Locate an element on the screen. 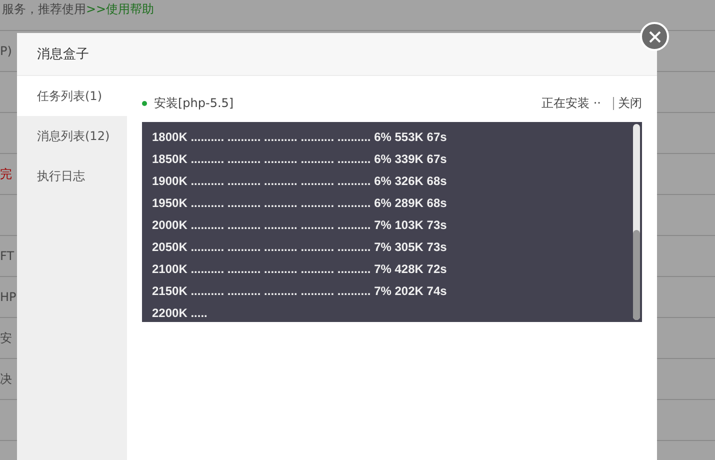 The height and width of the screenshot is (460, 715). log-line: 1950K .......... .......... .......... .......... .......... 6% 289K 68s is located at coordinates (300, 203).